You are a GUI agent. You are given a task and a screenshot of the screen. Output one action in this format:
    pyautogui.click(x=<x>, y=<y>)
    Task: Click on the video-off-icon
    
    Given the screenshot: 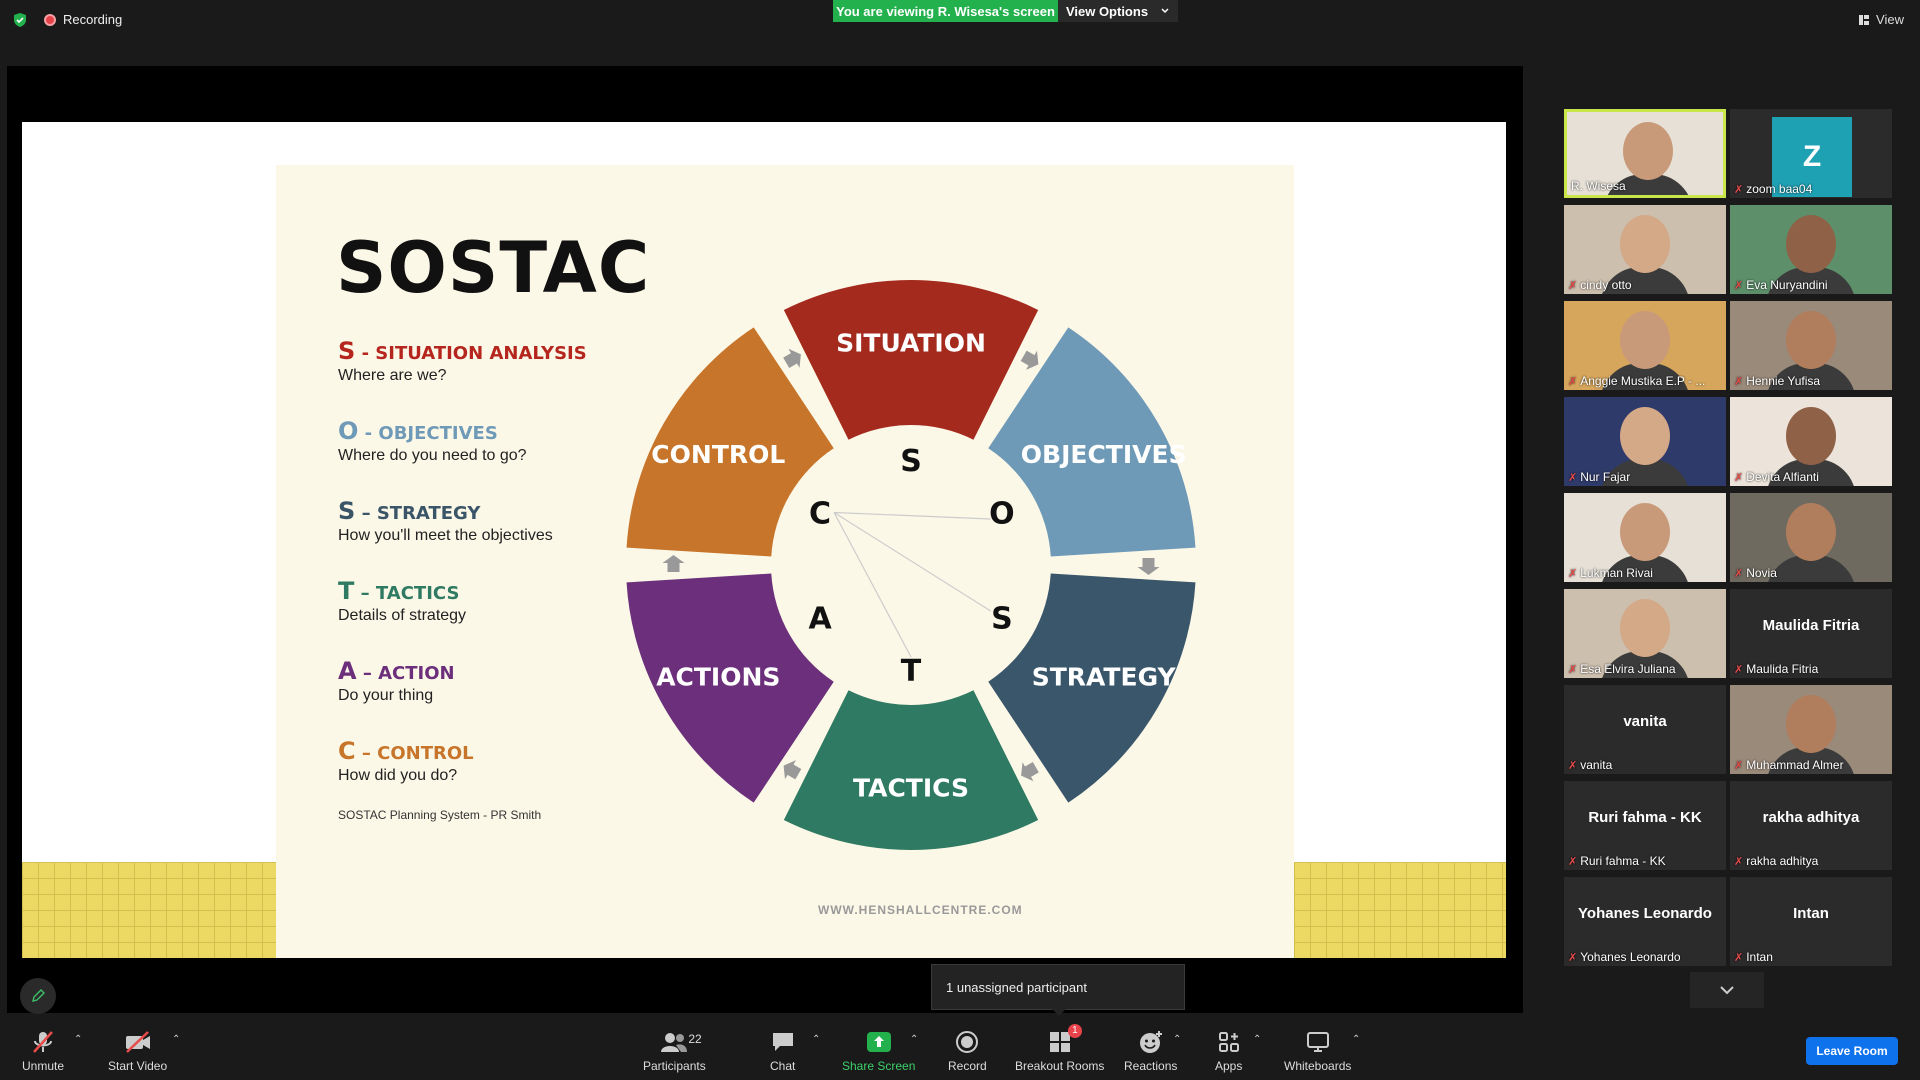 What is the action you would take?
    pyautogui.click(x=137, y=1042)
    